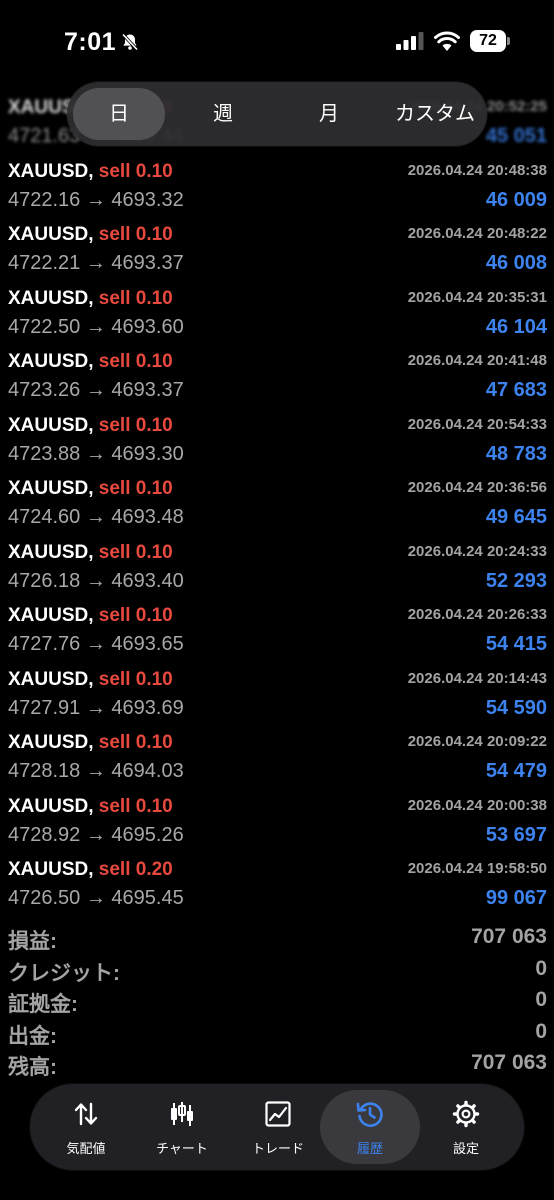  Describe the element at coordinates (516, 517) in the screenshot. I see `deal-profit: 49 645` at that location.